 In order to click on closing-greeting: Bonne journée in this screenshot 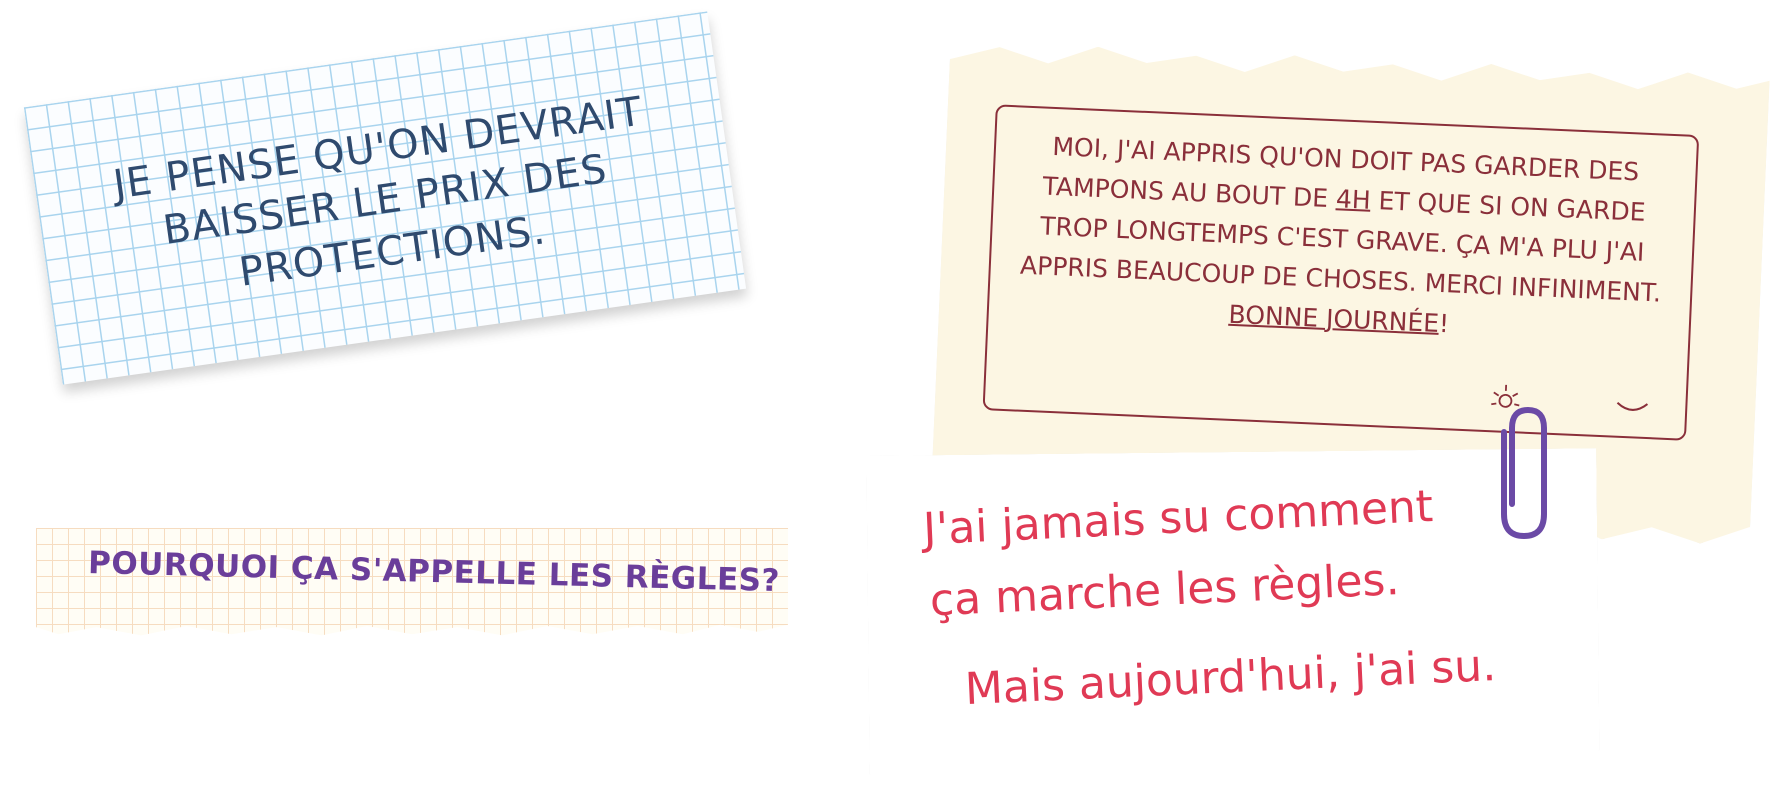, I will do `click(1334, 318)`.